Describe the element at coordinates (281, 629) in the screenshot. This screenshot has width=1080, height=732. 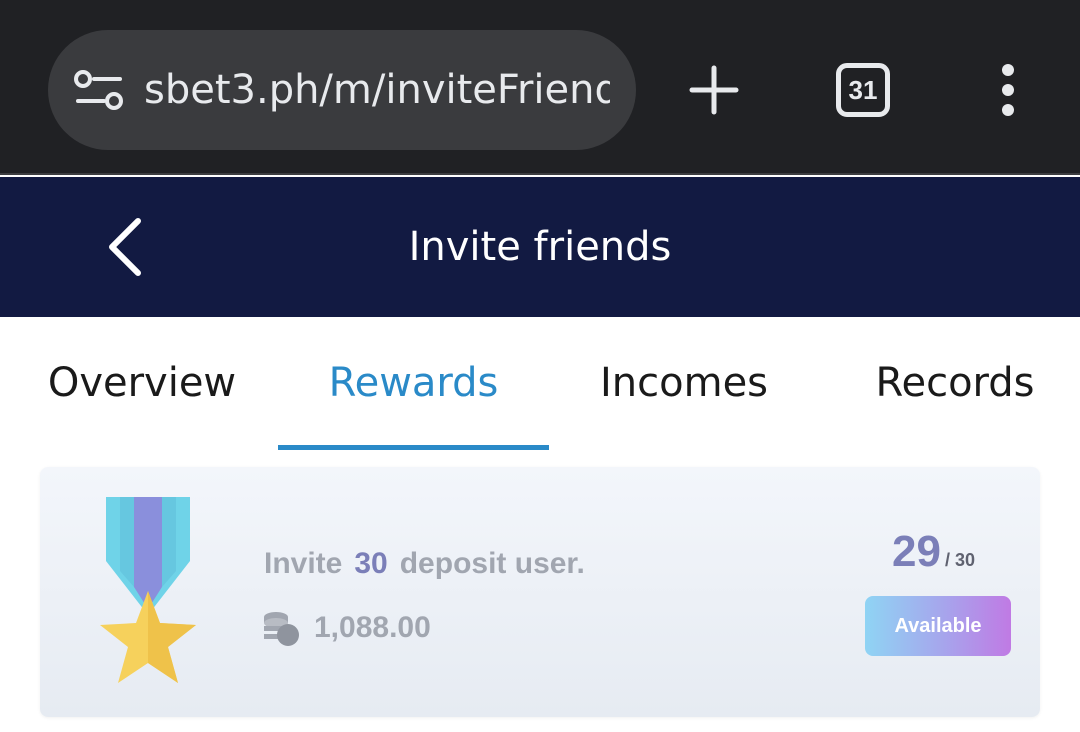
I see `coins-icon` at that location.